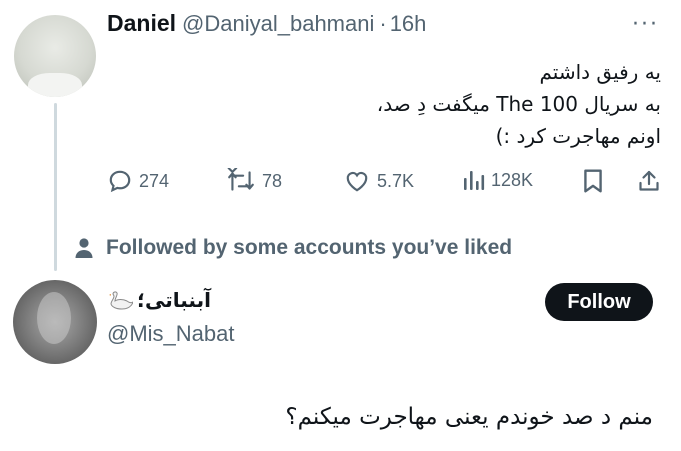  What do you see at coordinates (396, 180) in the screenshot?
I see `like-count: 5.7K` at bounding box center [396, 180].